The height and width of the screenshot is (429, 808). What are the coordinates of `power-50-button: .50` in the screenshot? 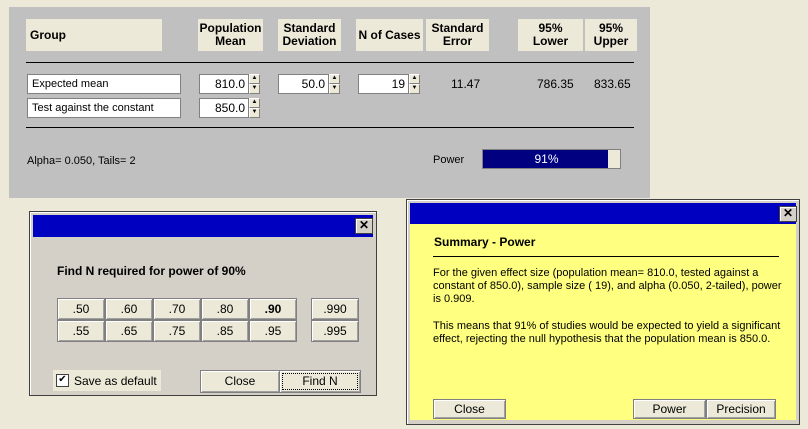 It's located at (81, 309).